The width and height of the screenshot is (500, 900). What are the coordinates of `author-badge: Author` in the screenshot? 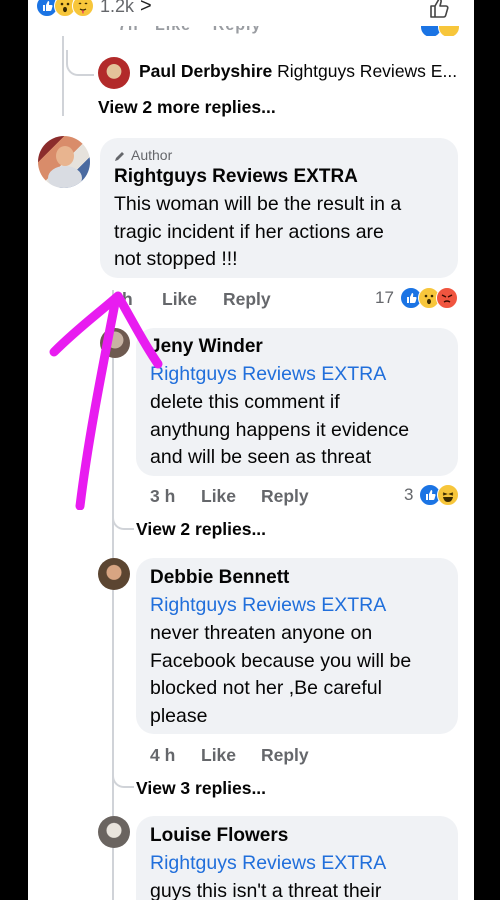 It's located at (143, 155).